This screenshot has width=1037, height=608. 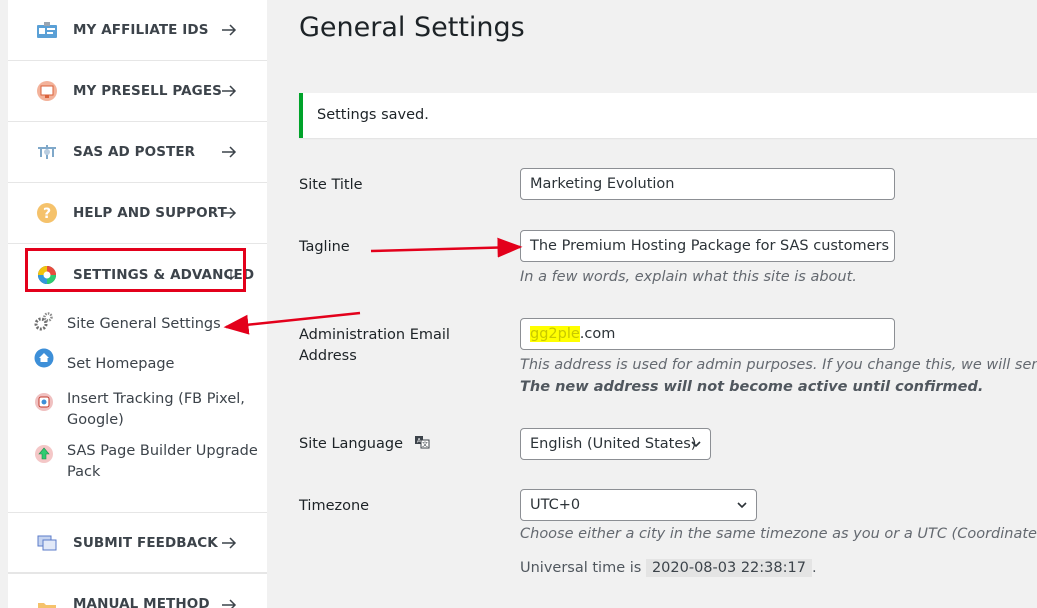 I want to click on universal-time: Universal time is 2020-08-03 22:38:17., so click(x=668, y=568).